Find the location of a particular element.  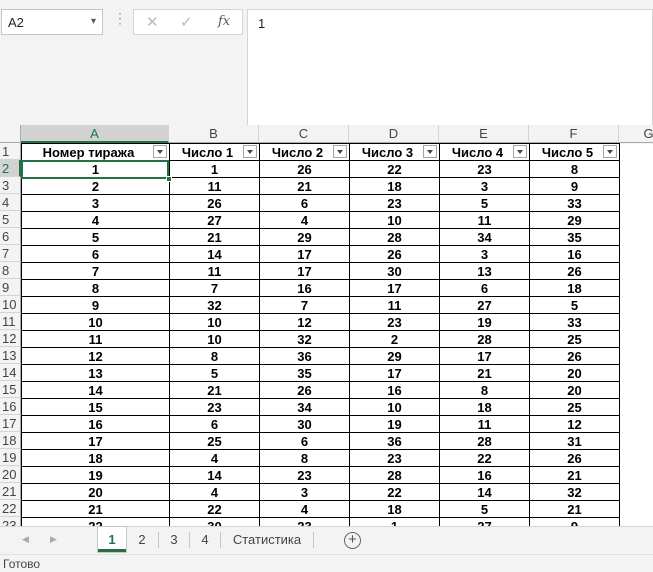

header-cell-number-2: Число 2 is located at coordinates (304, 152).